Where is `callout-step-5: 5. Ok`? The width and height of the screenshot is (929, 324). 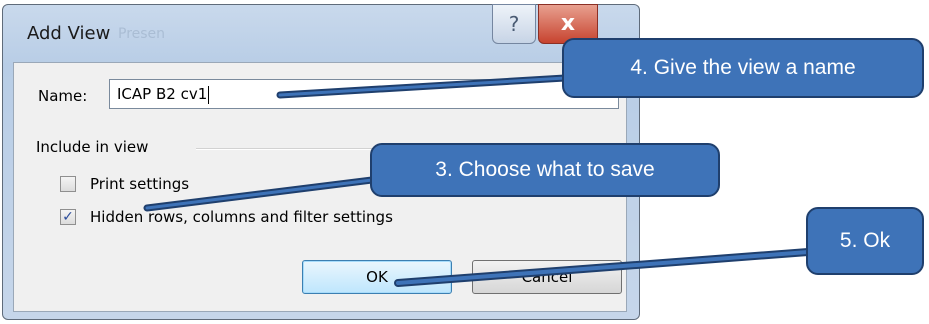 callout-step-5: 5. Ok is located at coordinates (865, 241).